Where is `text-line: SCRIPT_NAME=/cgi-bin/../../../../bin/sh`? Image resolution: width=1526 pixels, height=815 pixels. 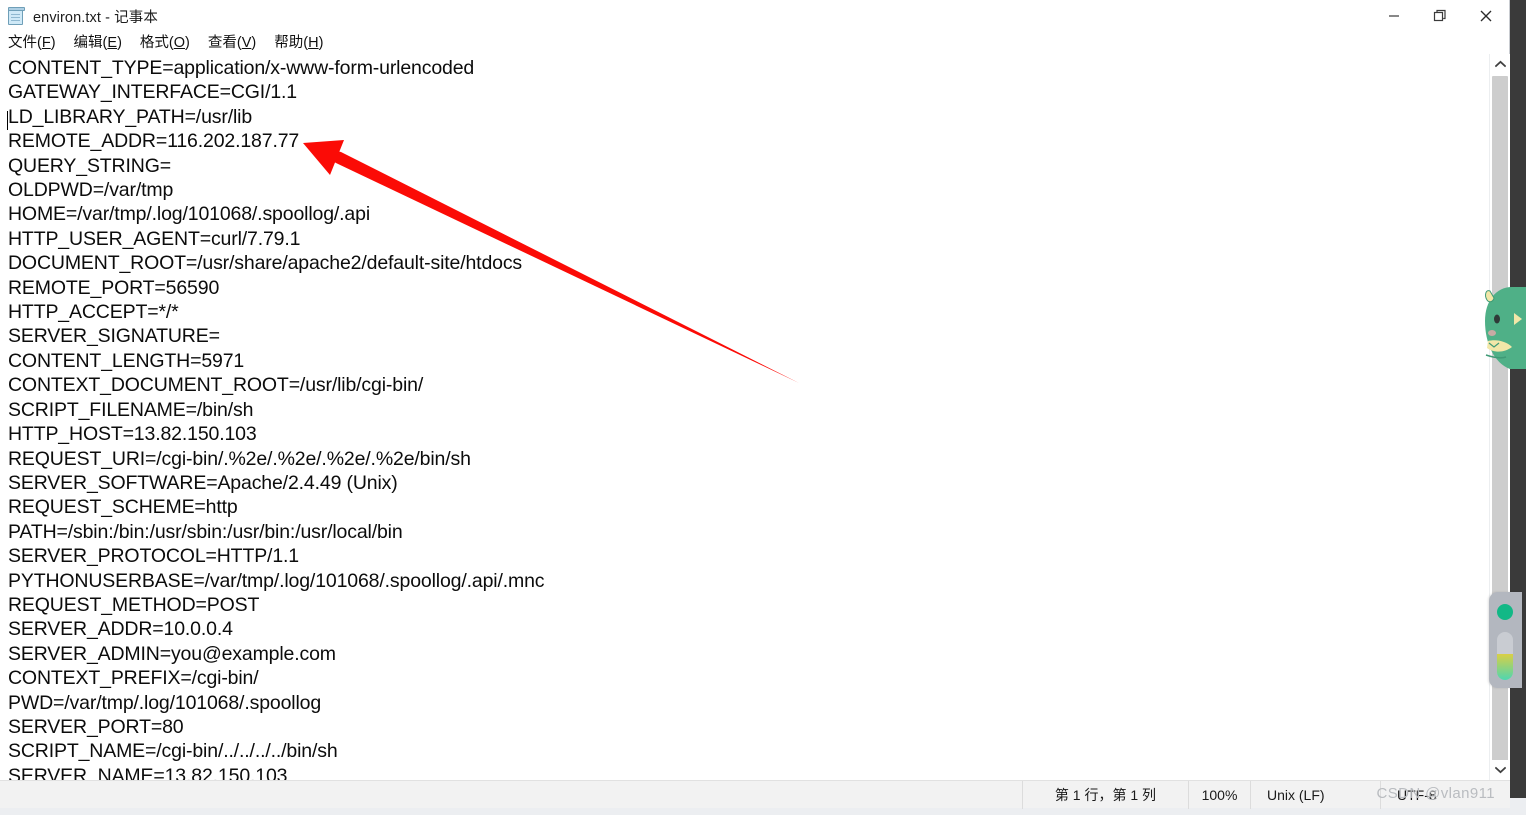
text-line: SCRIPT_NAME=/cgi-bin/../../../../bin/sh is located at coordinates (173, 751).